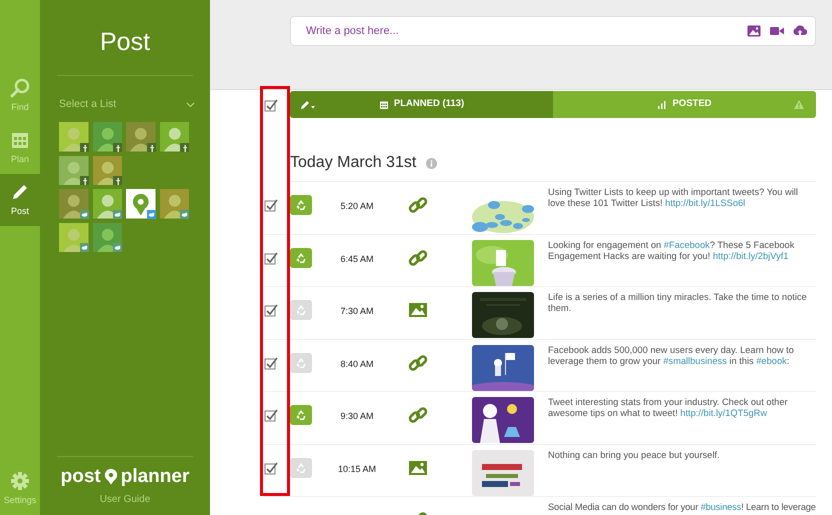 The width and height of the screenshot is (832, 515). I want to click on bar-chart-icon, so click(662, 105).